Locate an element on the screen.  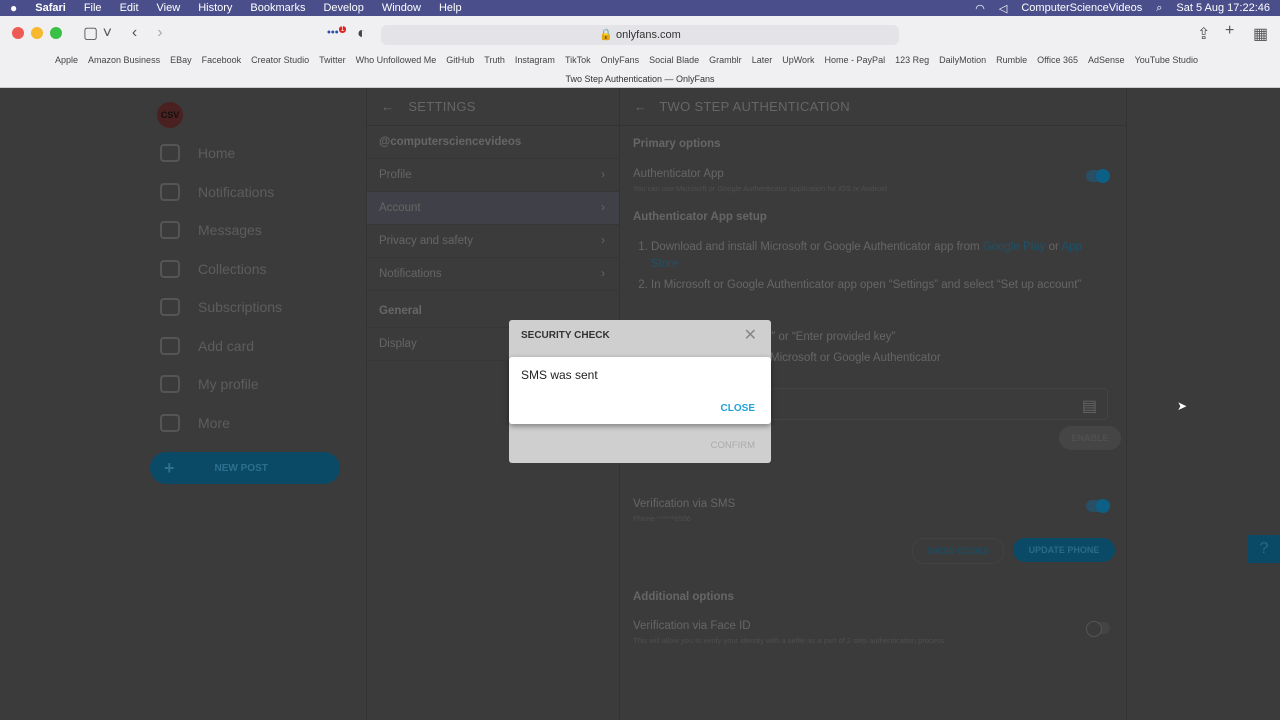
settings-item-label: Account is located at coordinates (400, 208).